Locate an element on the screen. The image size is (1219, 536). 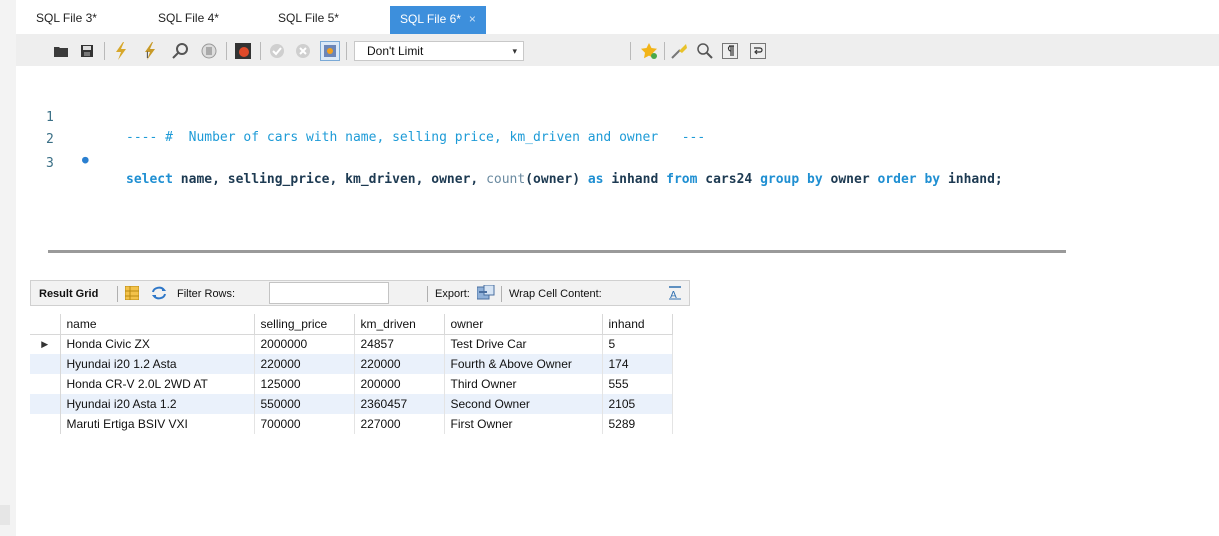
bookmark-icon is located at coordinates (649, 51).